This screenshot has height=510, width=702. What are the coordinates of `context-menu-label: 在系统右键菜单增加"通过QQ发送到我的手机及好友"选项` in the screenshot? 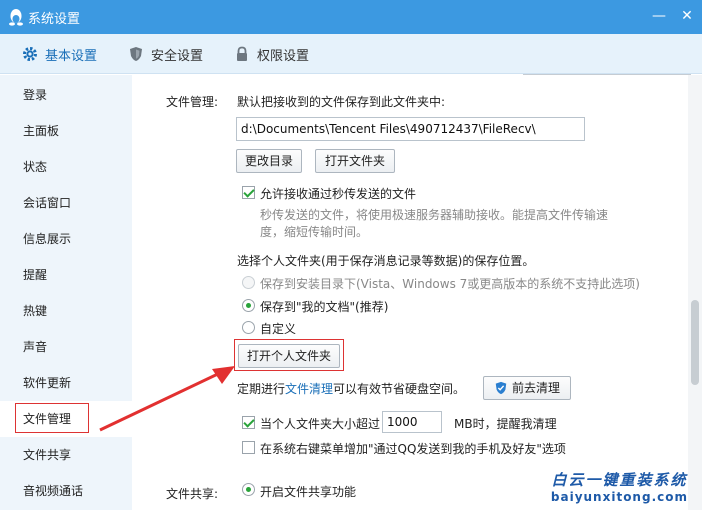 It's located at (413, 449).